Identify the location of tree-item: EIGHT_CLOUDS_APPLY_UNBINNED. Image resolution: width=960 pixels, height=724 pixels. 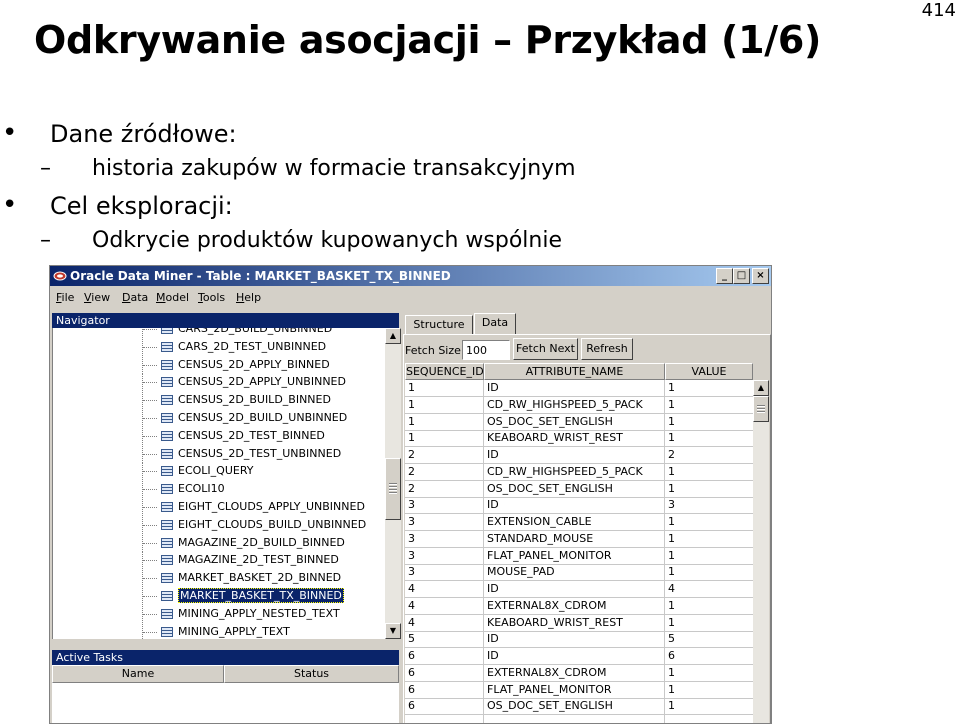
(219, 507).